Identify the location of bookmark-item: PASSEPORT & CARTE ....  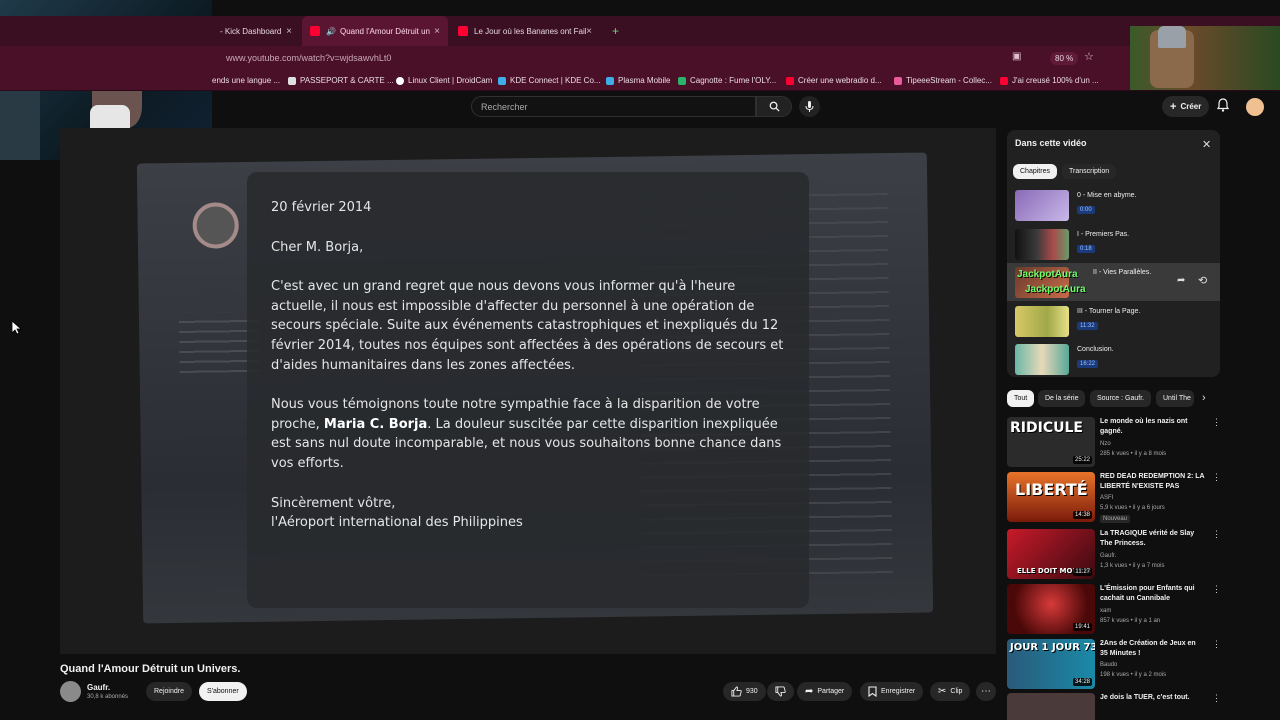
(341, 80).